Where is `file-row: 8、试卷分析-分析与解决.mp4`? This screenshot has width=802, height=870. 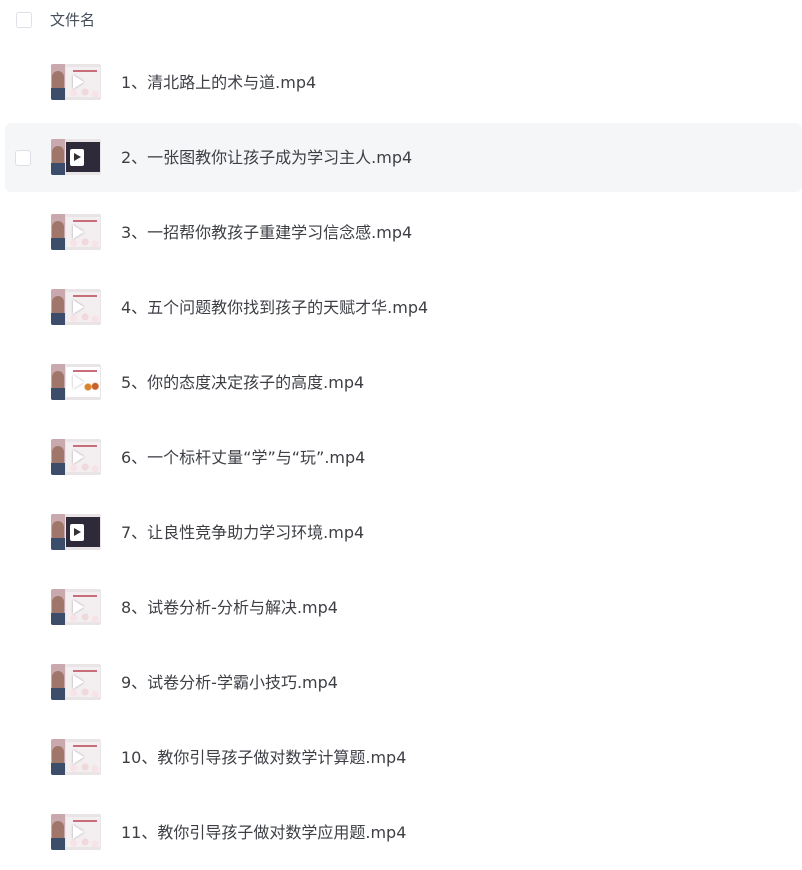
file-row: 8、试卷分析-分析与解决.mp4 is located at coordinates (401, 607).